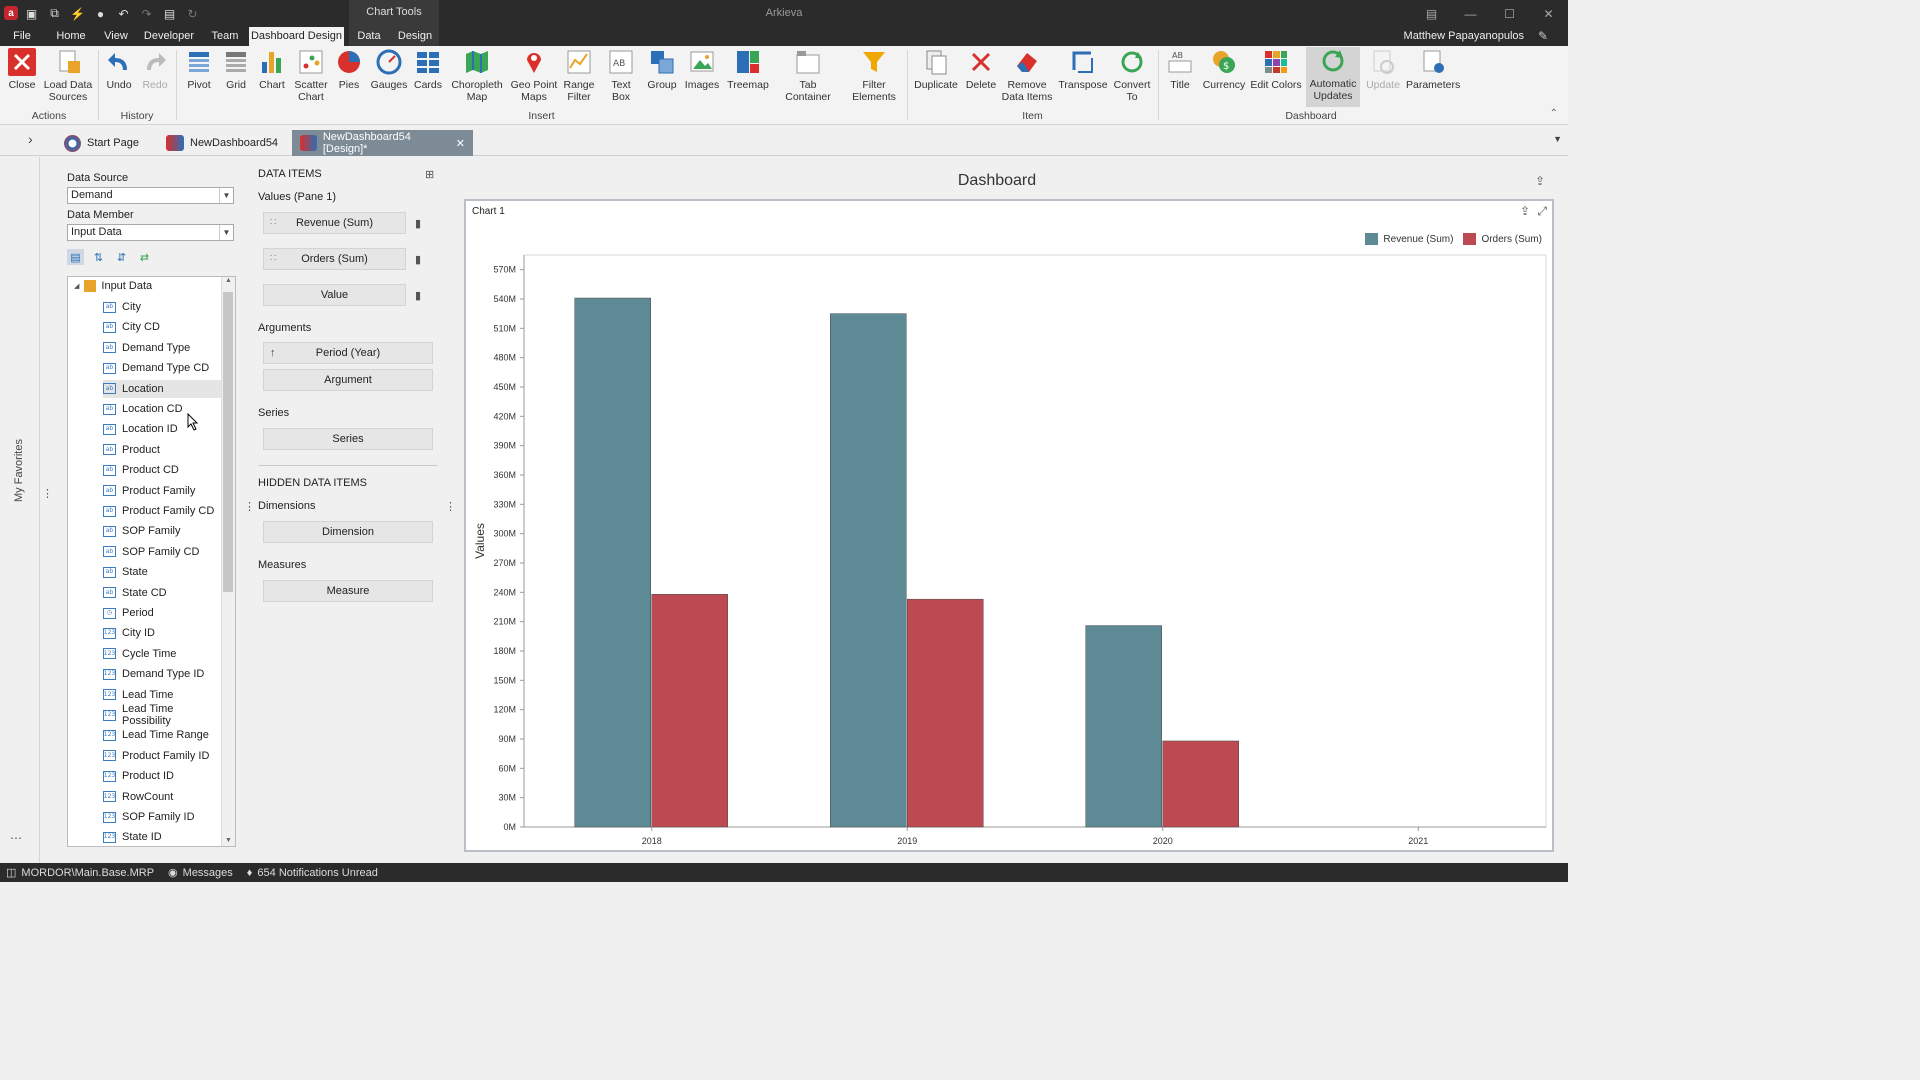  Describe the element at coordinates (22, 36) in the screenshot. I see `tab-file: File` at that location.